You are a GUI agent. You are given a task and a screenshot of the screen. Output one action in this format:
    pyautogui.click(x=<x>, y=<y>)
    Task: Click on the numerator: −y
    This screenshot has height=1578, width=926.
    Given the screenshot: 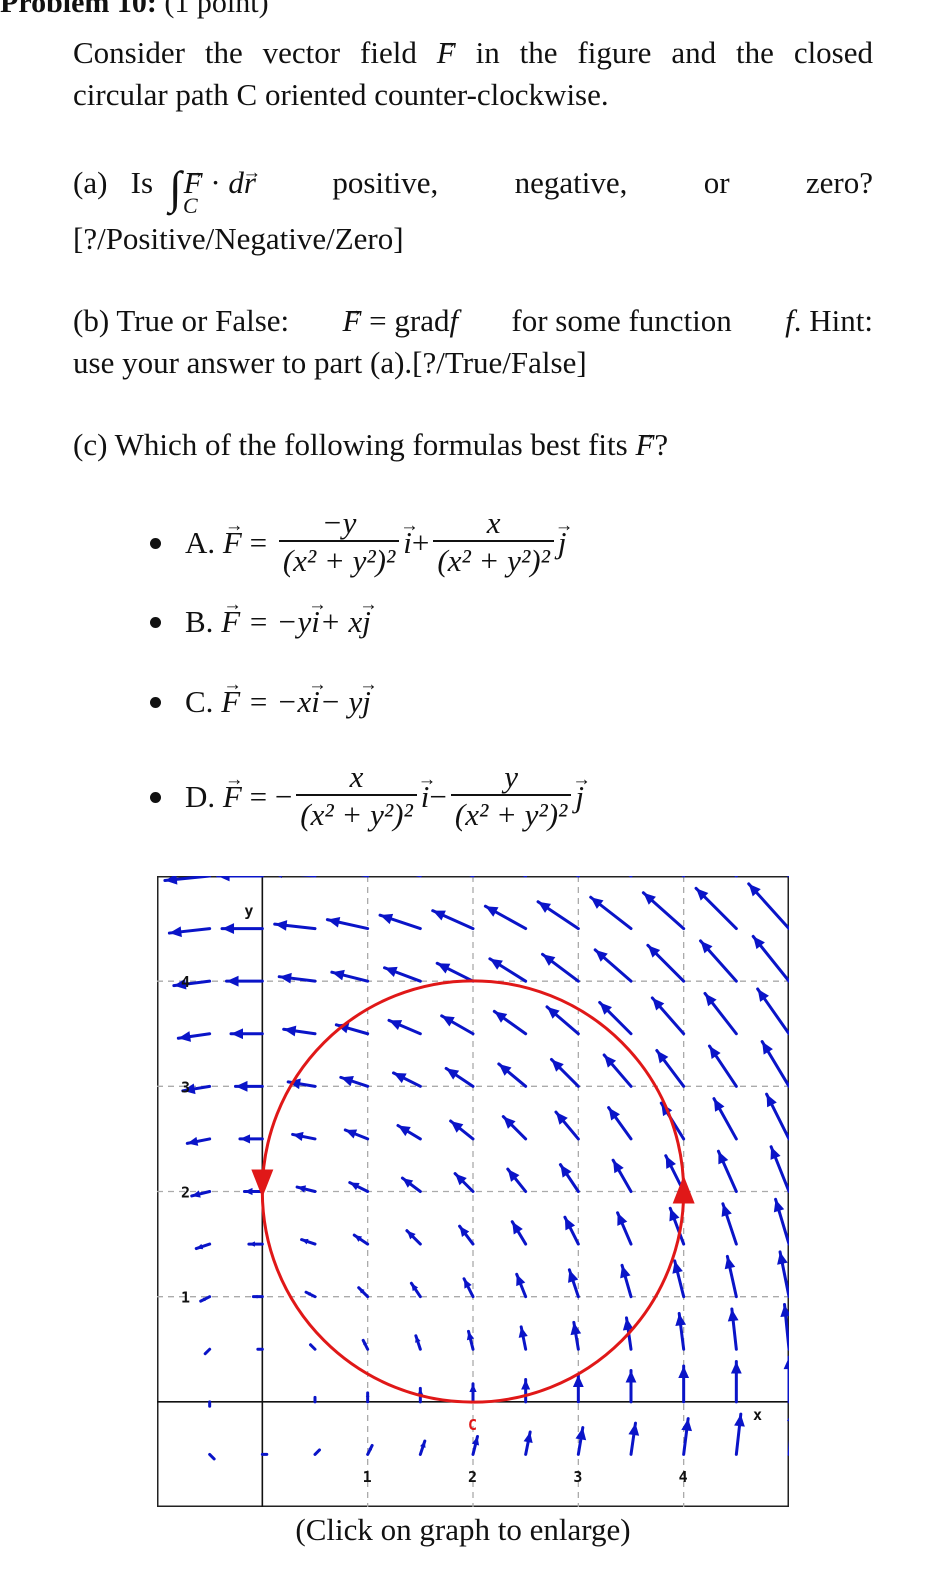 What is the action you would take?
    pyautogui.click(x=339, y=522)
    